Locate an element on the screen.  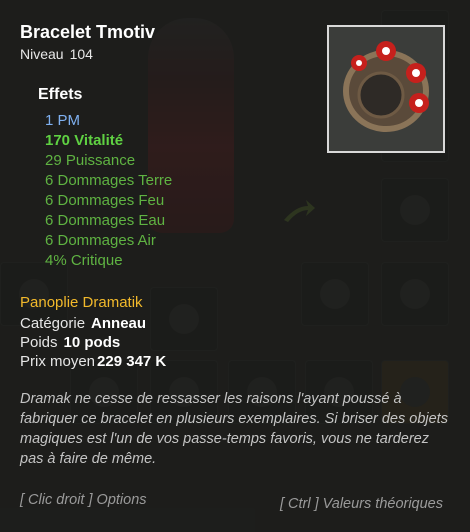
weight-value: 10 pods is located at coordinates (92, 342).